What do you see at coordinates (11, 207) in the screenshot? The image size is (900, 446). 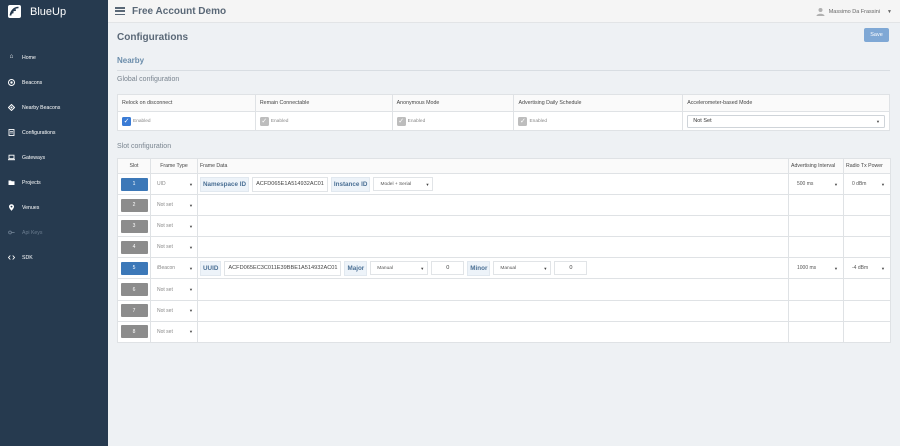 I see `map-marker-icon` at bounding box center [11, 207].